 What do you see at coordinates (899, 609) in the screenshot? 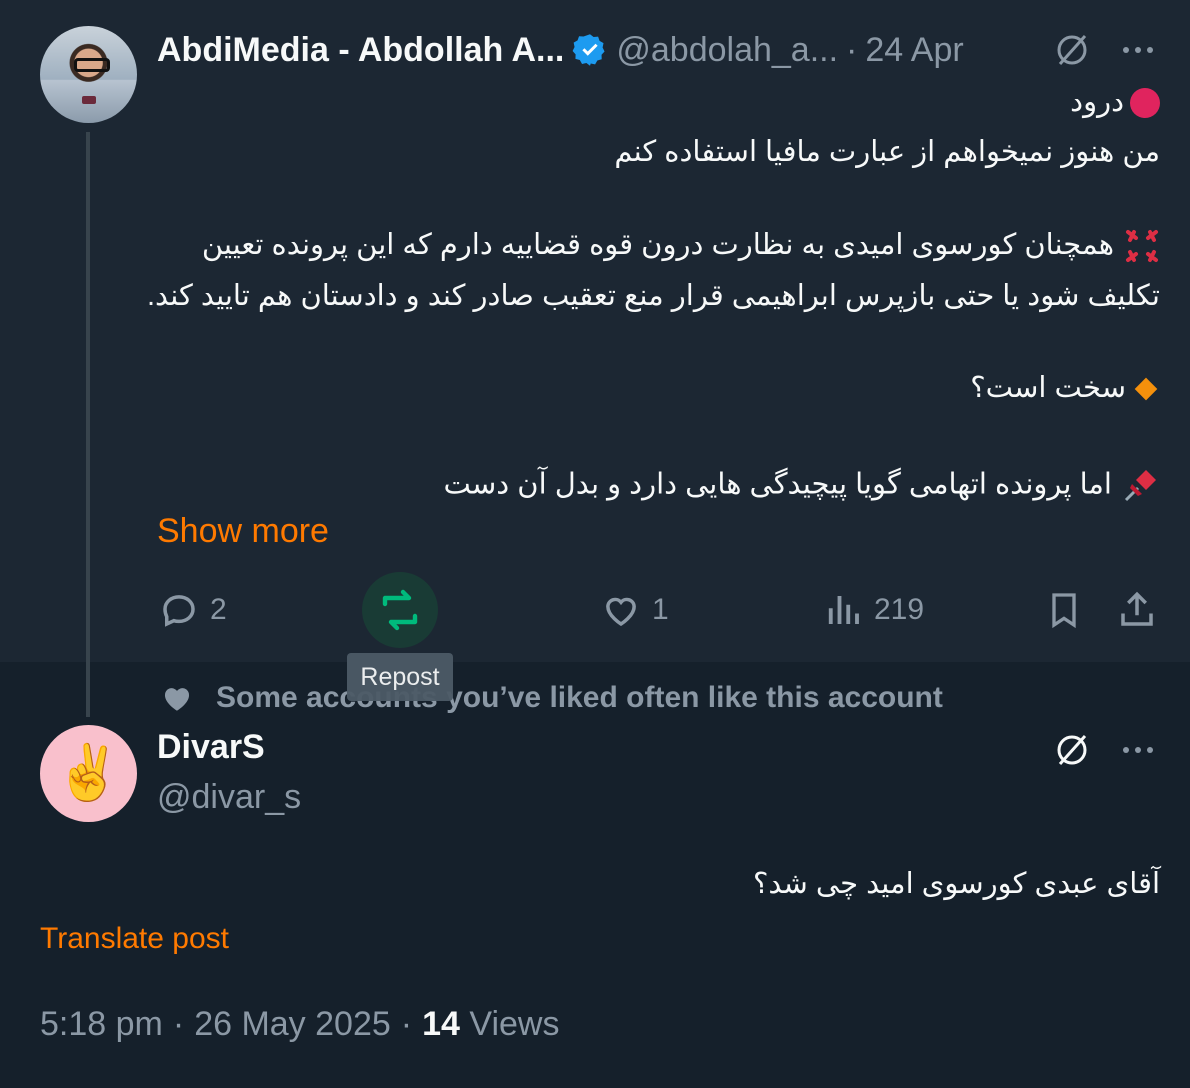
I see `views-count: 219` at bounding box center [899, 609].